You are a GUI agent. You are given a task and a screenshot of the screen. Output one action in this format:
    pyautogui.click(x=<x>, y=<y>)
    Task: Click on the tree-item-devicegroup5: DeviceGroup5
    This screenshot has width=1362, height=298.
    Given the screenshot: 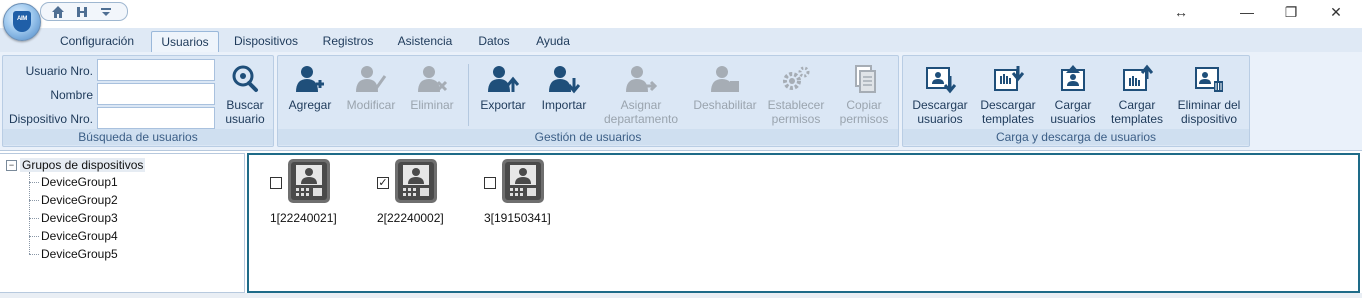 What is the action you would take?
    pyautogui.click(x=79, y=254)
    